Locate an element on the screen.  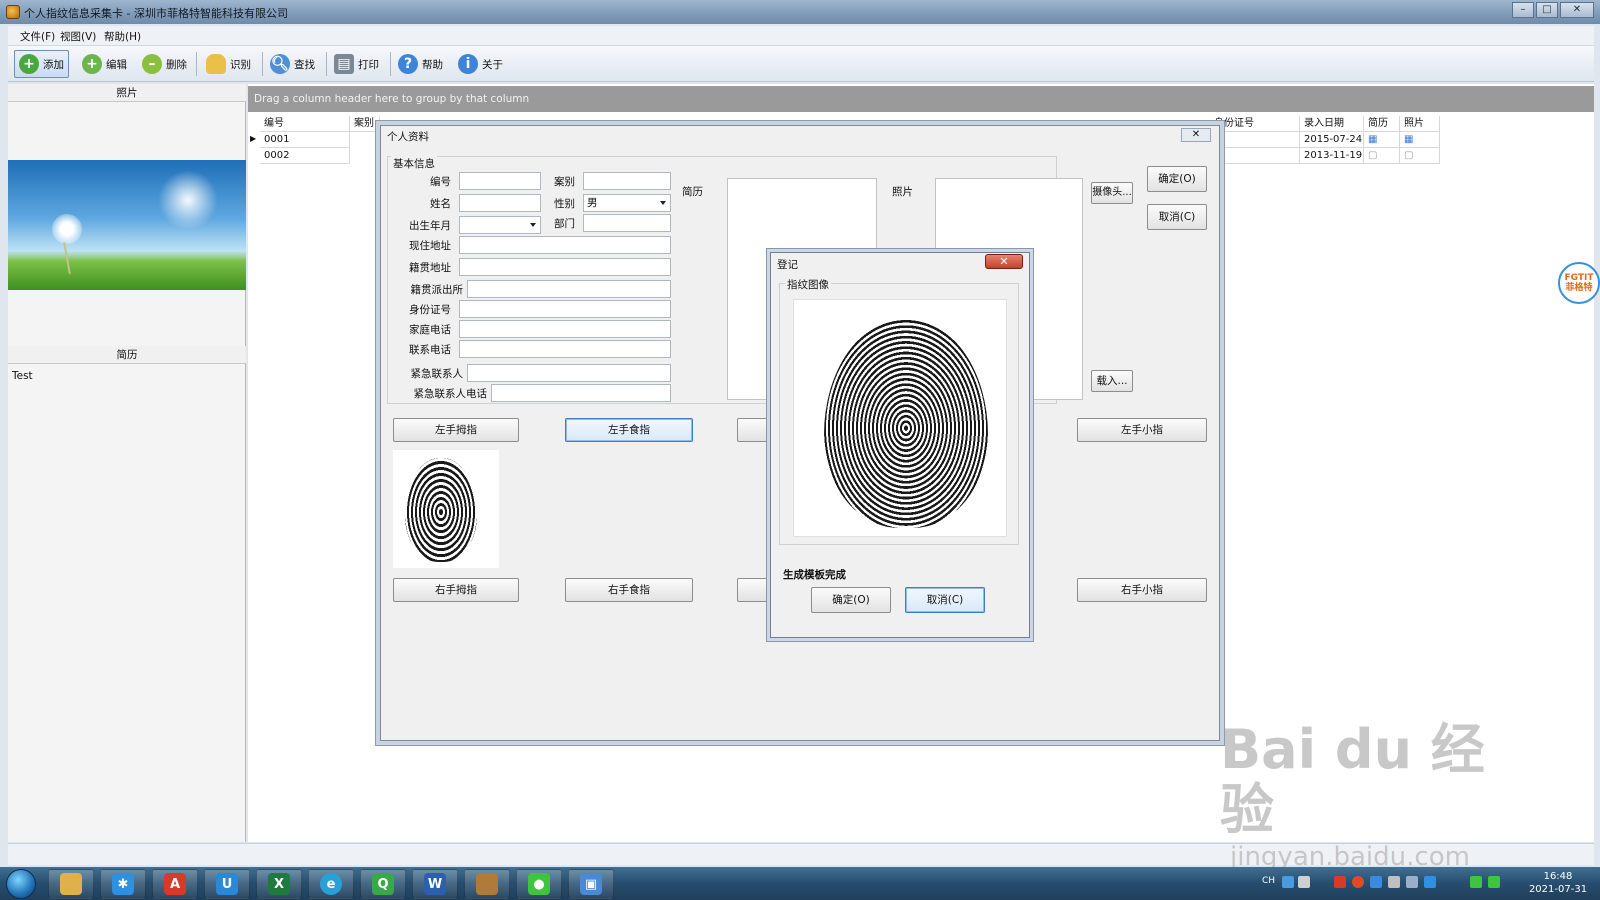
maximize-button: □ is located at coordinates (1547, 10).